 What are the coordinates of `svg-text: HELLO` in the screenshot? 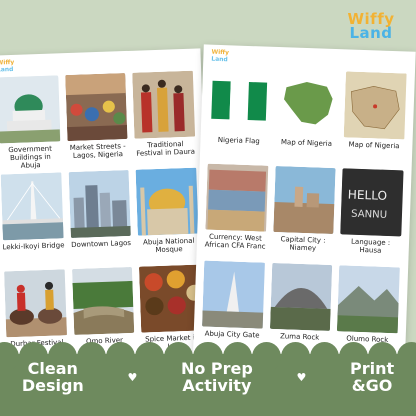 It's located at (368, 195).